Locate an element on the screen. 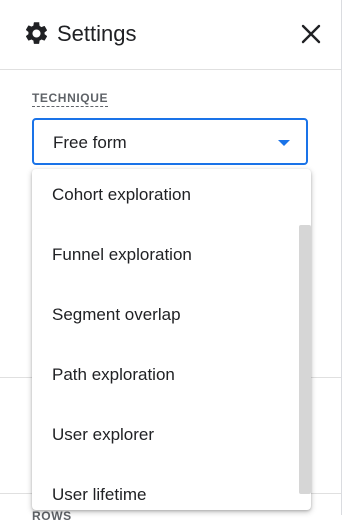 The height and width of the screenshot is (523, 342). panel-header: Settings is located at coordinates (170, 35).